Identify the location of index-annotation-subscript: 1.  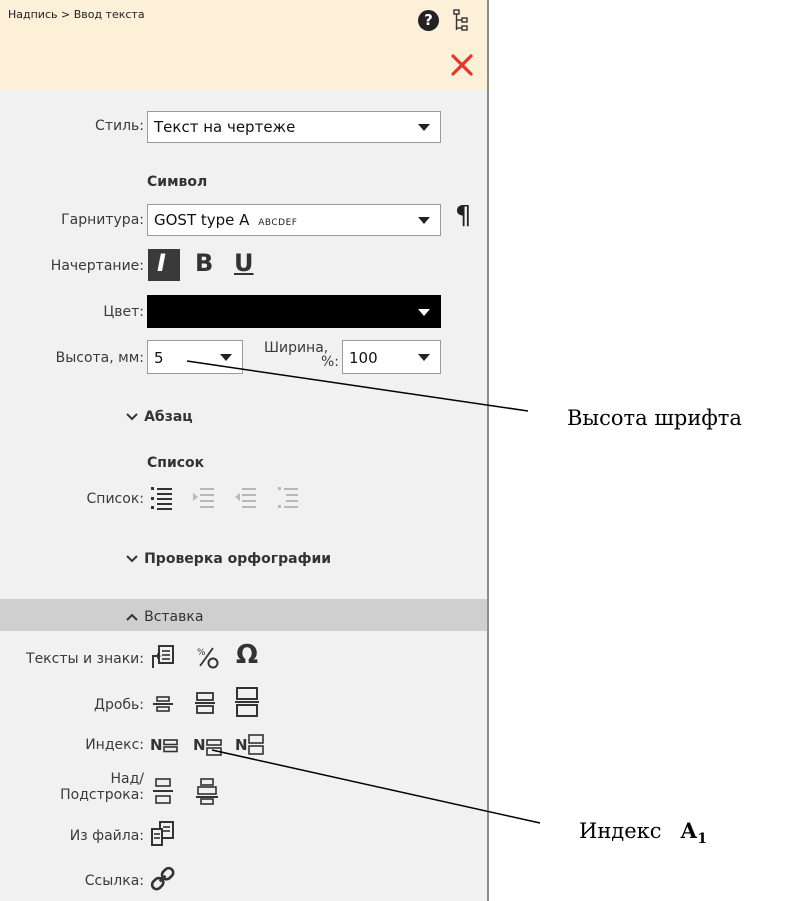
(702, 839).